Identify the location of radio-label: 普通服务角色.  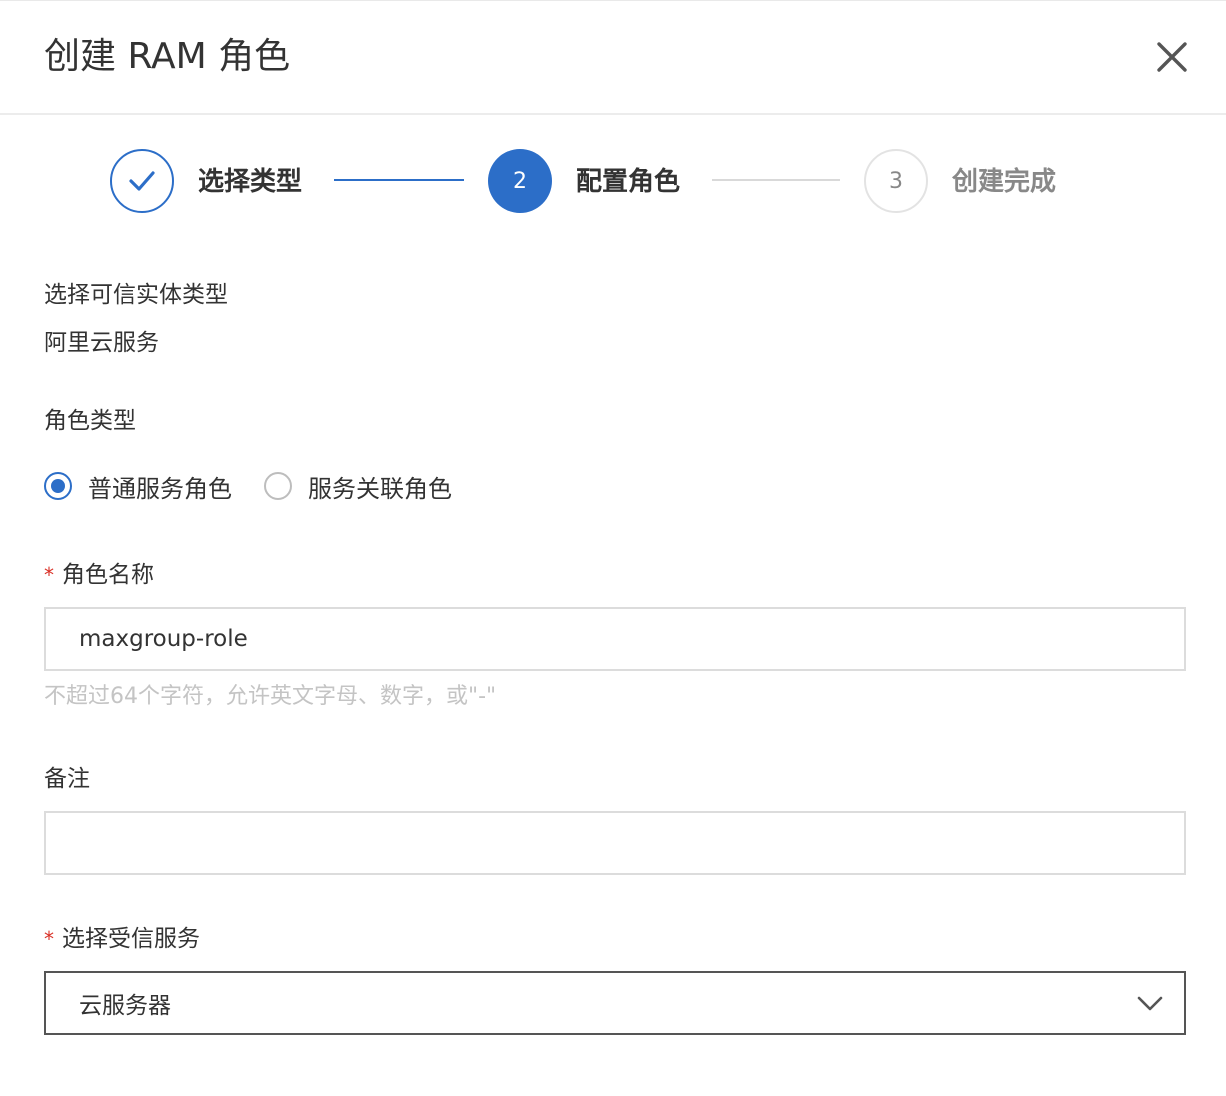
(160, 488).